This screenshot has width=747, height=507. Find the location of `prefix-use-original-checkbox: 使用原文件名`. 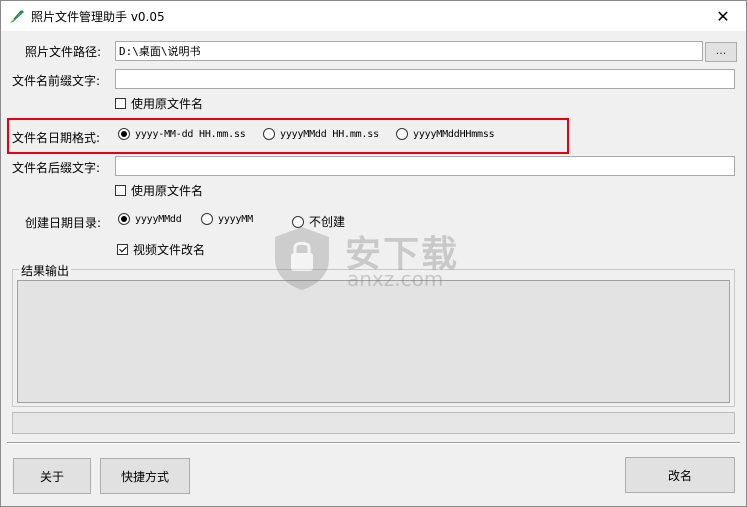

prefix-use-original-checkbox: 使用原文件名 is located at coordinates (159, 103).